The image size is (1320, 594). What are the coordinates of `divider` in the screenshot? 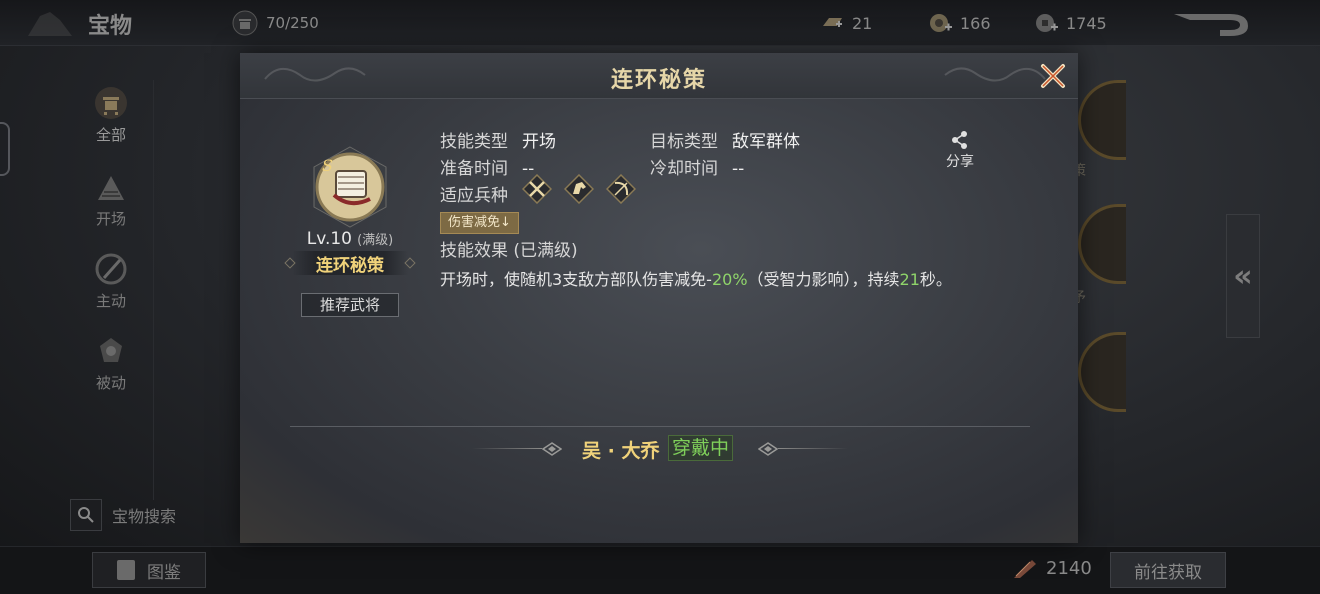 It's located at (660, 426).